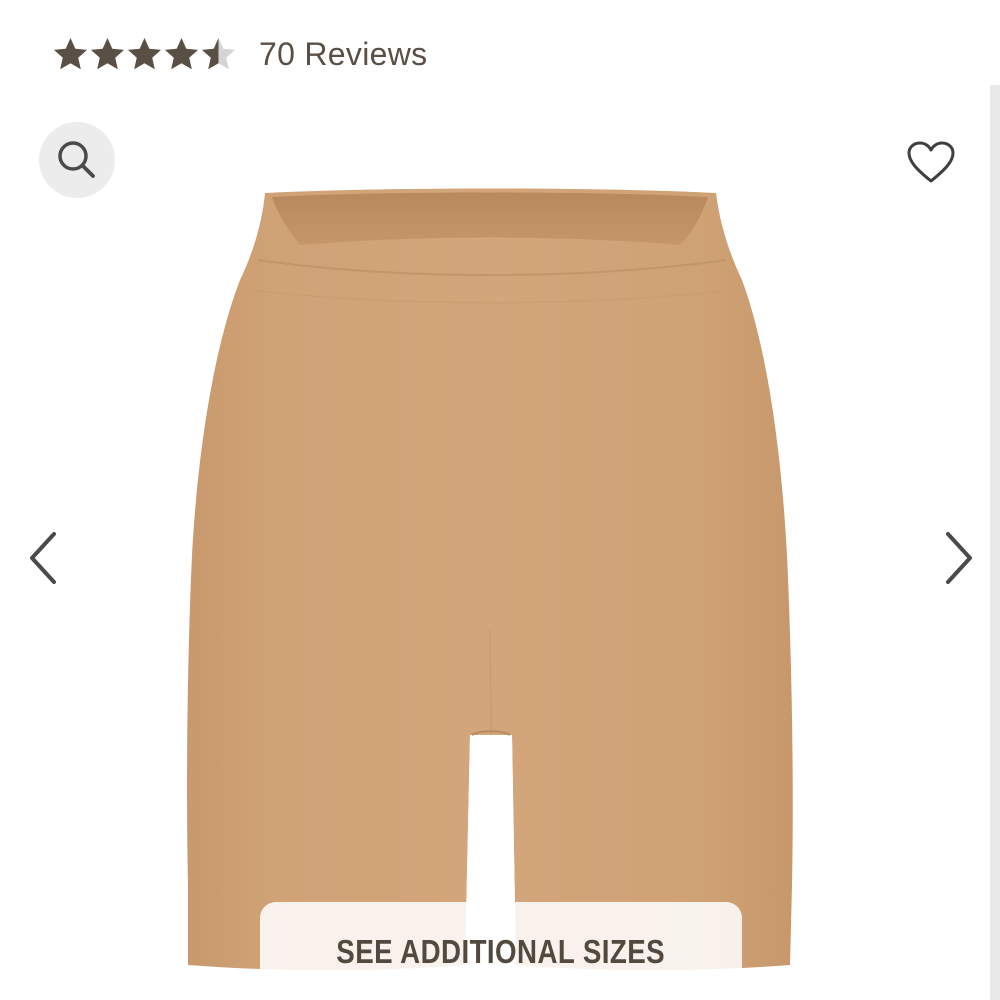 The height and width of the screenshot is (1000, 1000). I want to click on inner-waistband, so click(490, 218).